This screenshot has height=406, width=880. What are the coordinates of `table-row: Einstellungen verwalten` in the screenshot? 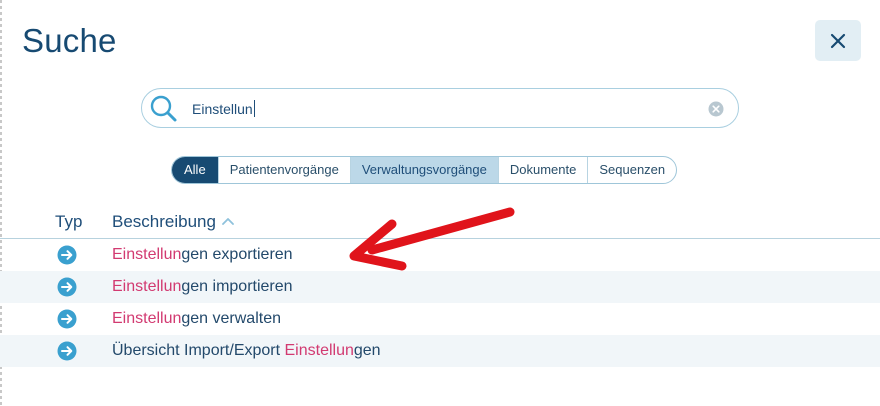 It's located at (440, 319).